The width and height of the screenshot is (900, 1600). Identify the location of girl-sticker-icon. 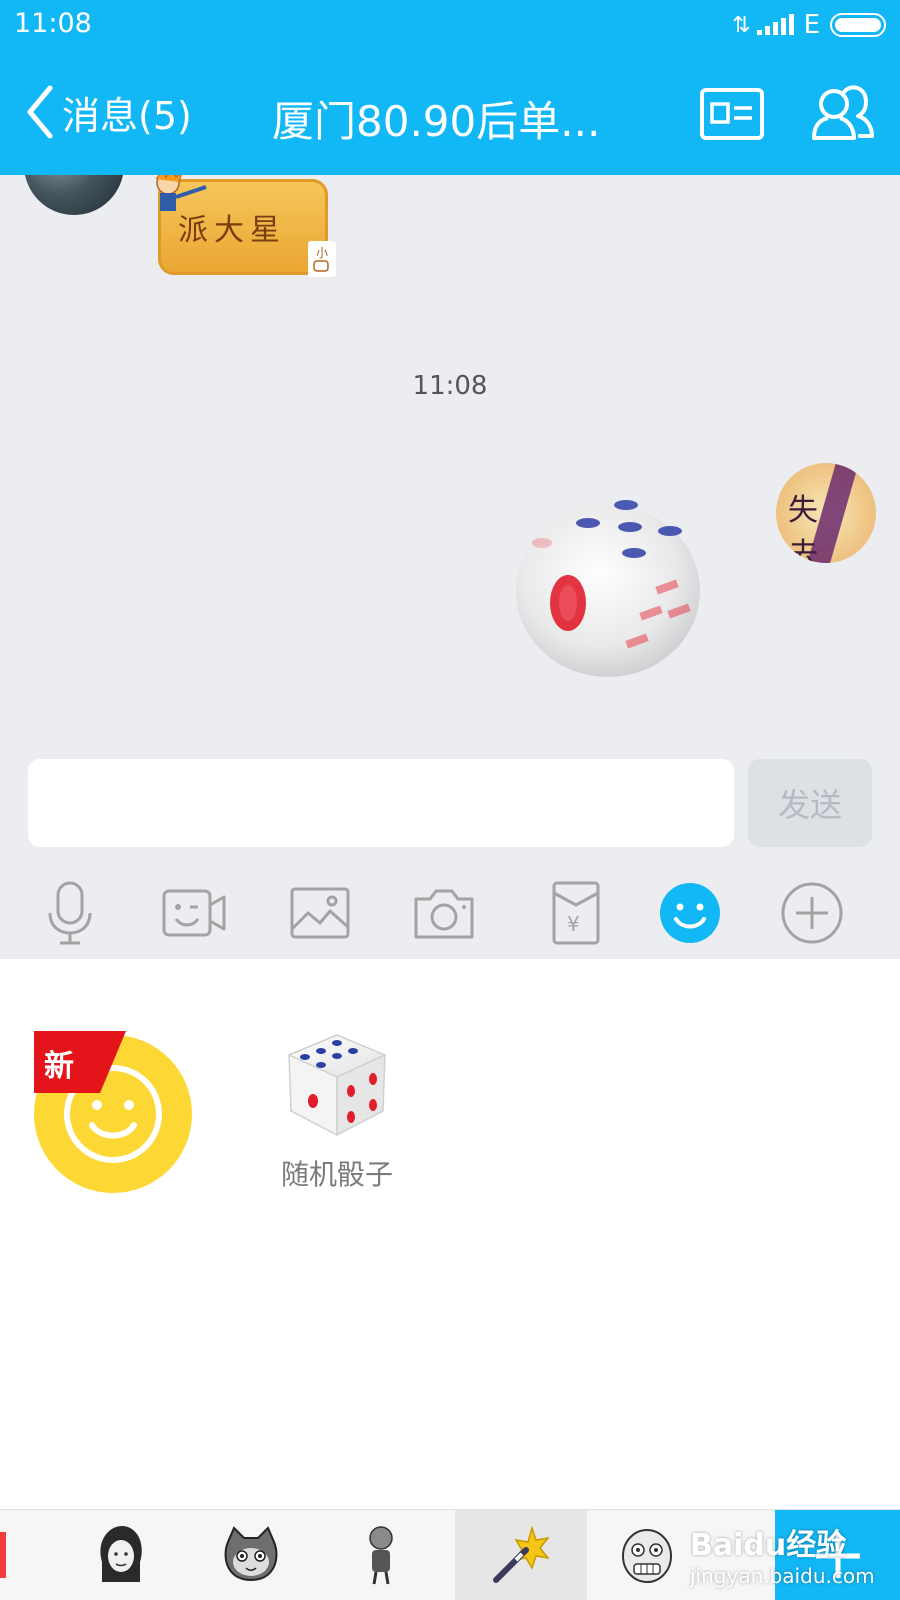
(121, 1554).